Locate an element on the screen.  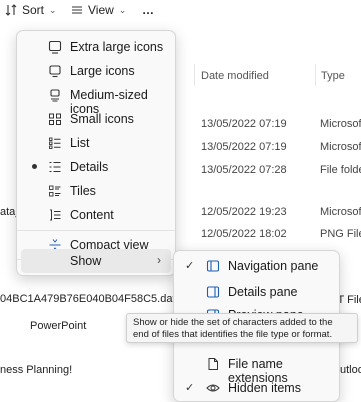
submenu-item-label: Navigation pane is located at coordinates (273, 266).